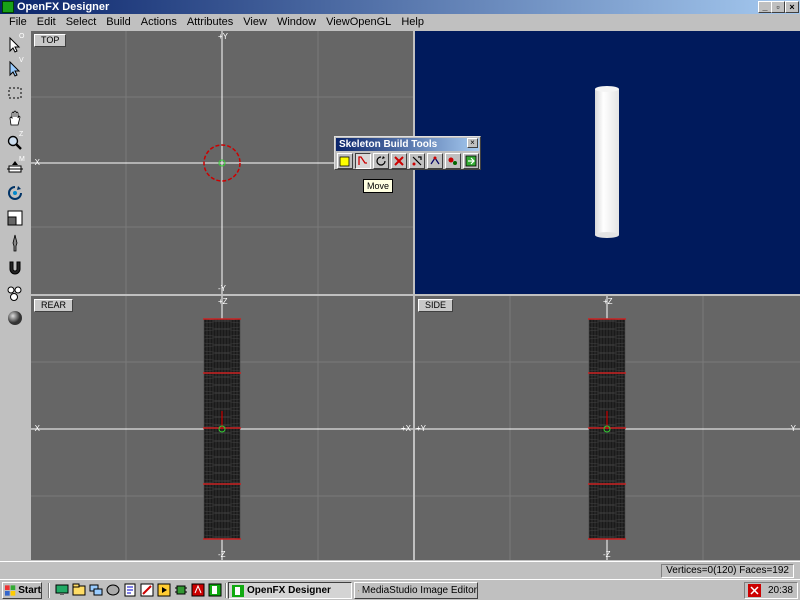  What do you see at coordinates (79, 590) in the screenshot?
I see `explorer-icon` at bounding box center [79, 590].